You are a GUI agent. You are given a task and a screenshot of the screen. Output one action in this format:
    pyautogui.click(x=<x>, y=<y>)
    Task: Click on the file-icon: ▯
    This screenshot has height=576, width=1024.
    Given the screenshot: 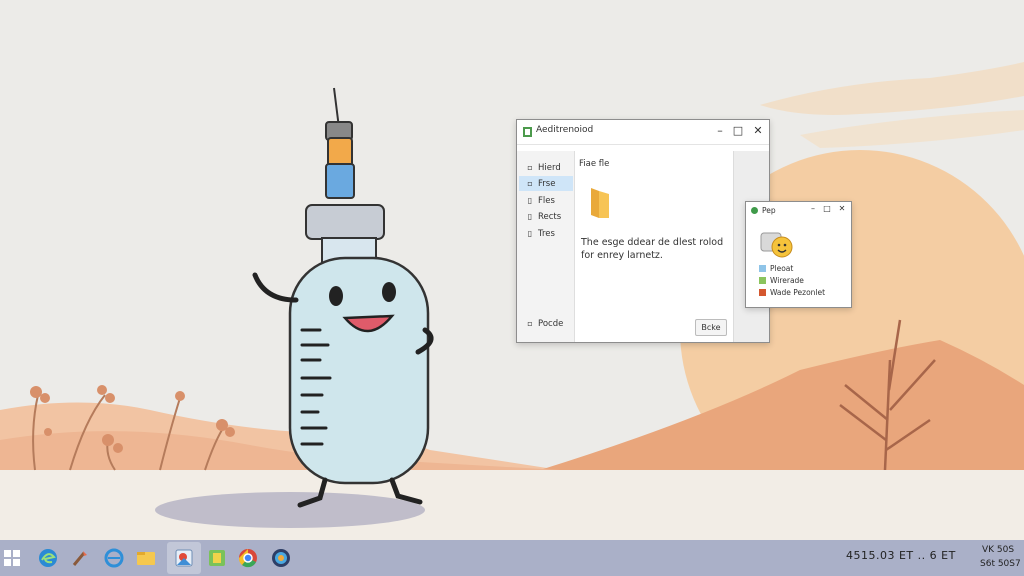 What is the action you would take?
    pyautogui.click(x=530, y=200)
    